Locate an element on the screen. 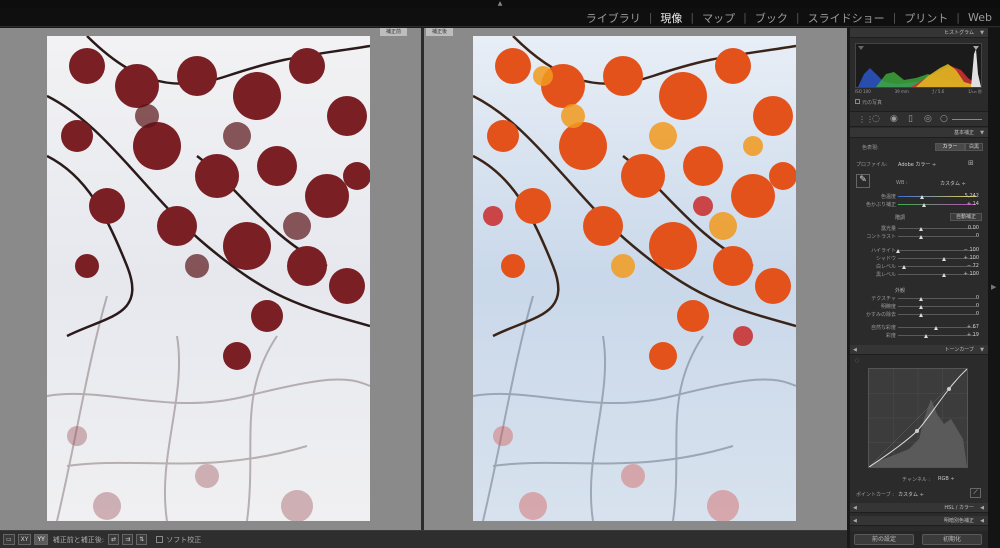 The width and height of the screenshot is (1000, 548). hsl-header: ◀ HSL / カラー ◀ is located at coordinates (919, 508).